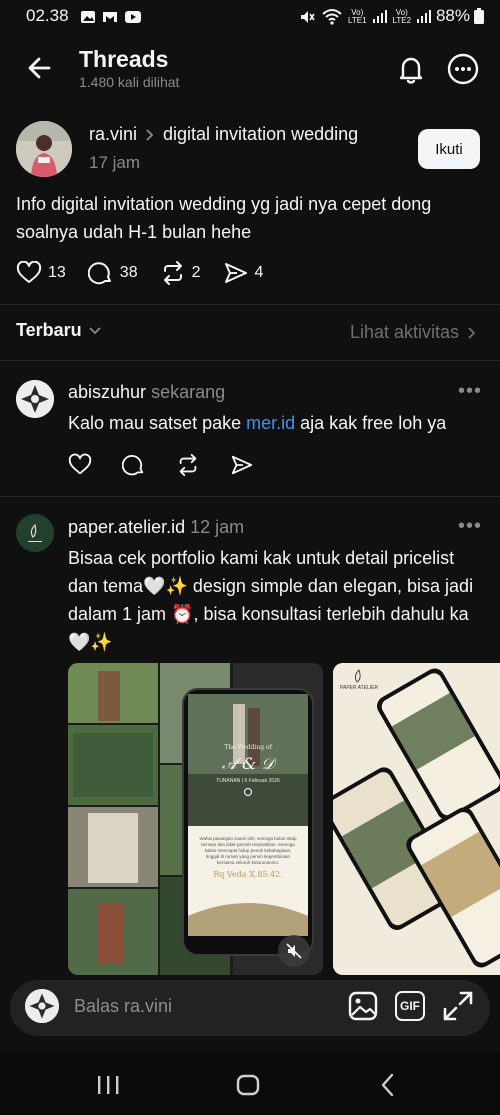 The height and width of the screenshot is (1115, 500). Describe the element at coordinates (248, 792) in the screenshot. I see `scroll-down-icon` at that location.